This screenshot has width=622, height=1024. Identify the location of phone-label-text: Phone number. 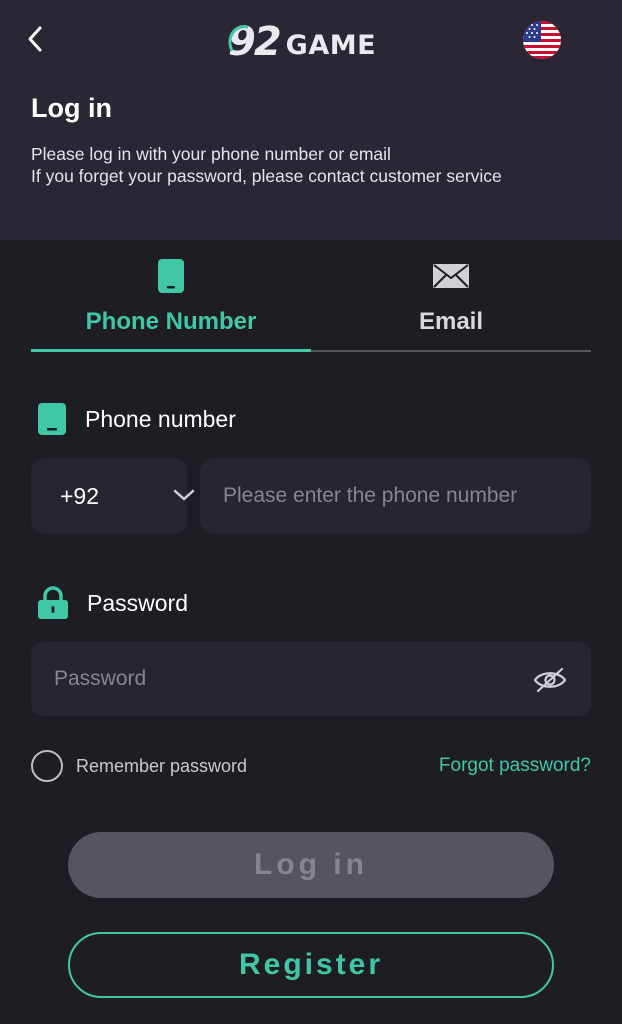
(160, 418).